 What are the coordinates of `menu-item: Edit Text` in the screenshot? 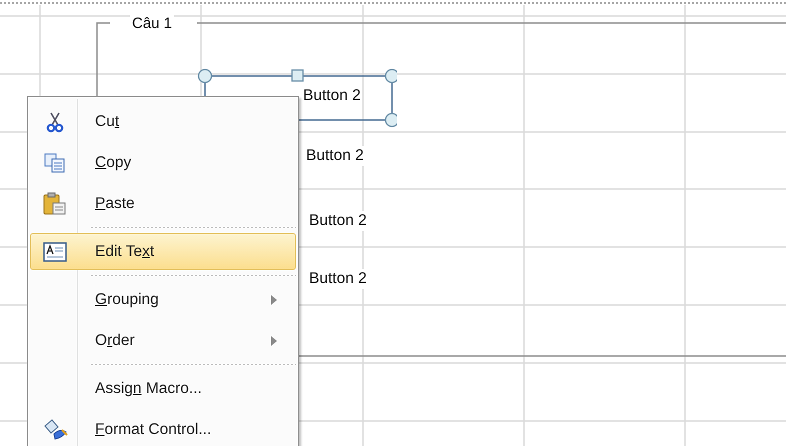 It's located at (163, 251).